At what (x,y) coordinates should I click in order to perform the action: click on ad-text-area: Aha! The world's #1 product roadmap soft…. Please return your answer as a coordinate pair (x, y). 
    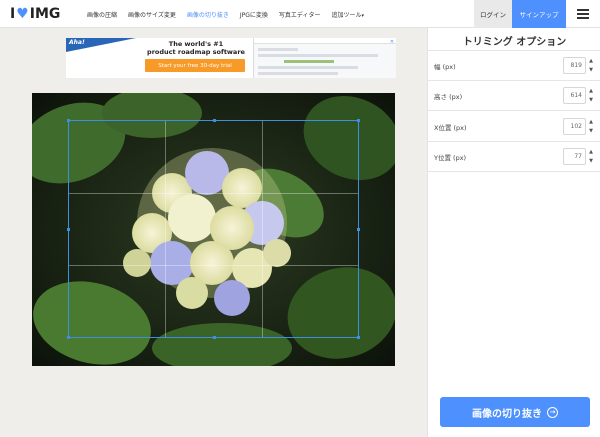
    Looking at the image, I should click on (159, 58).